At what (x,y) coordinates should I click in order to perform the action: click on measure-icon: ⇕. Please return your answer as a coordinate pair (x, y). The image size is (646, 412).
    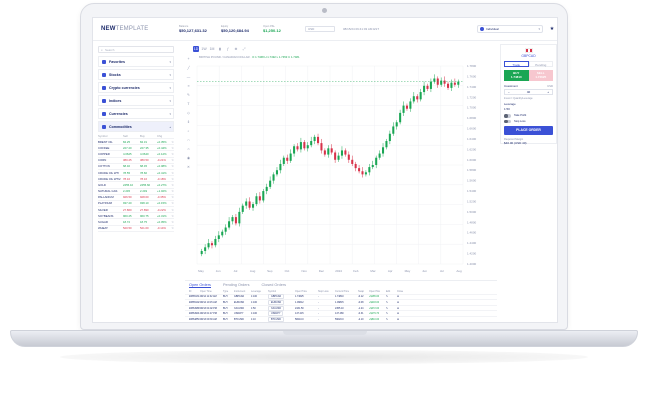
    Looking at the image, I should click on (188, 122).